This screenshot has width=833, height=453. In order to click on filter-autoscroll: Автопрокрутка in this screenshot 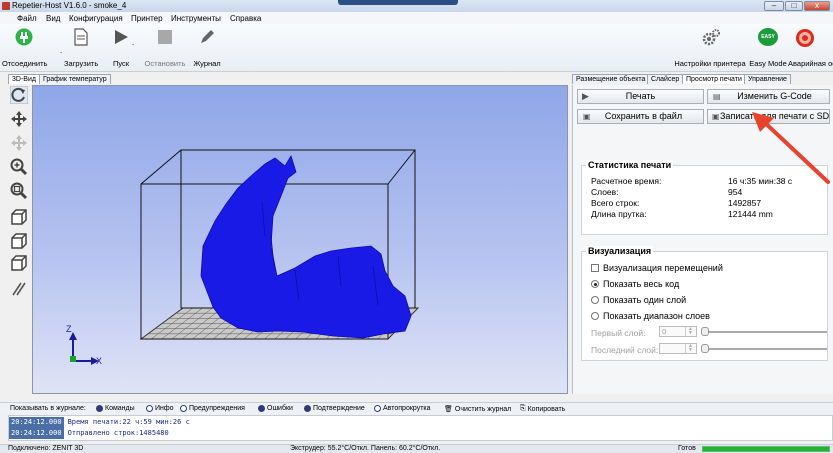, I will do `click(402, 408)`.